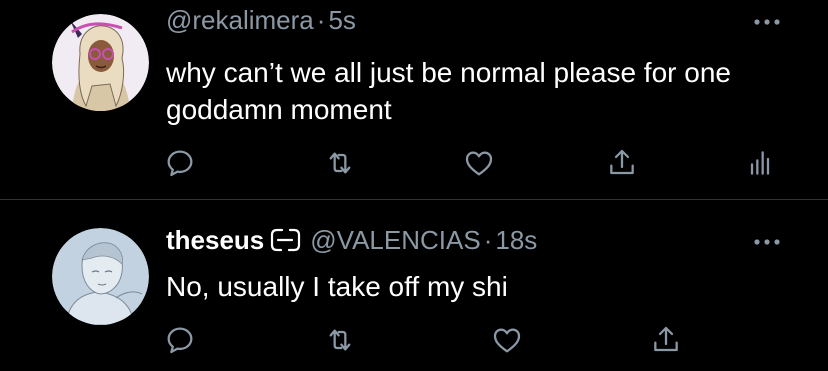  What do you see at coordinates (240, 20) in the screenshot?
I see `user-handle: @rekalimera` at bounding box center [240, 20].